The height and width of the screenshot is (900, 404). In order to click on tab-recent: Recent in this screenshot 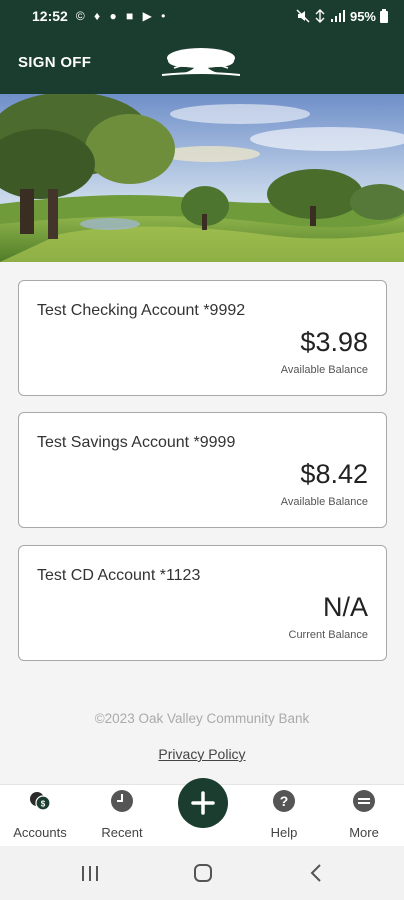, I will do `click(122, 816)`.